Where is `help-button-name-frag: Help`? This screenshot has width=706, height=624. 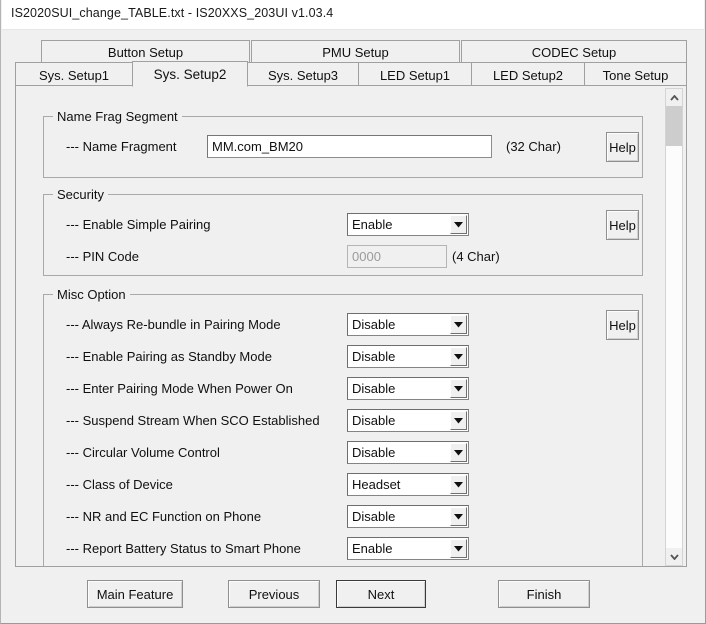 help-button-name-frag: Help is located at coordinates (622, 147).